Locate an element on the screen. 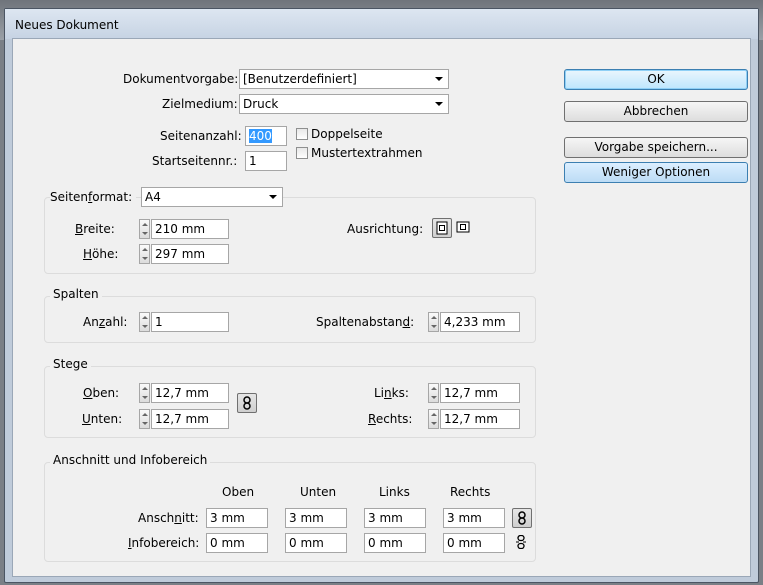  column-count-input: 1 is located at coordinates (190, 322).